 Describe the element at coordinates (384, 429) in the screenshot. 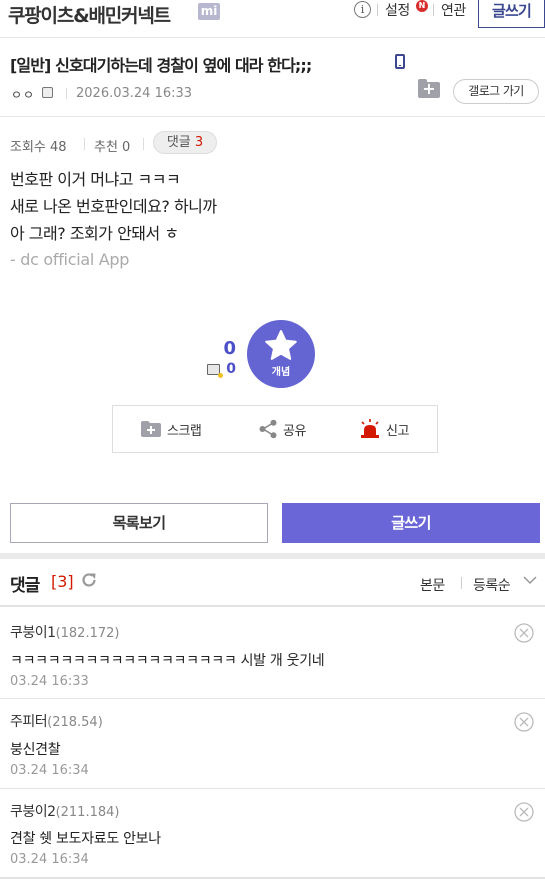

I see `report-button: 신고` at that location.